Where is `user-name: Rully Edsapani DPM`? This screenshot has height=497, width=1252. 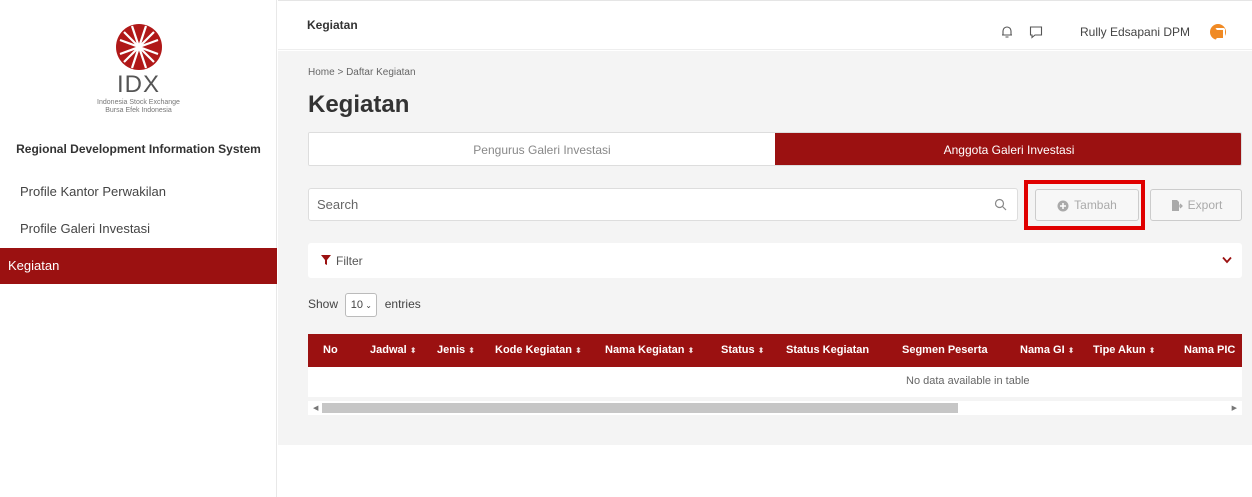 user-name: Rully Edsapani DPM is located at coordinates (1135, 32).